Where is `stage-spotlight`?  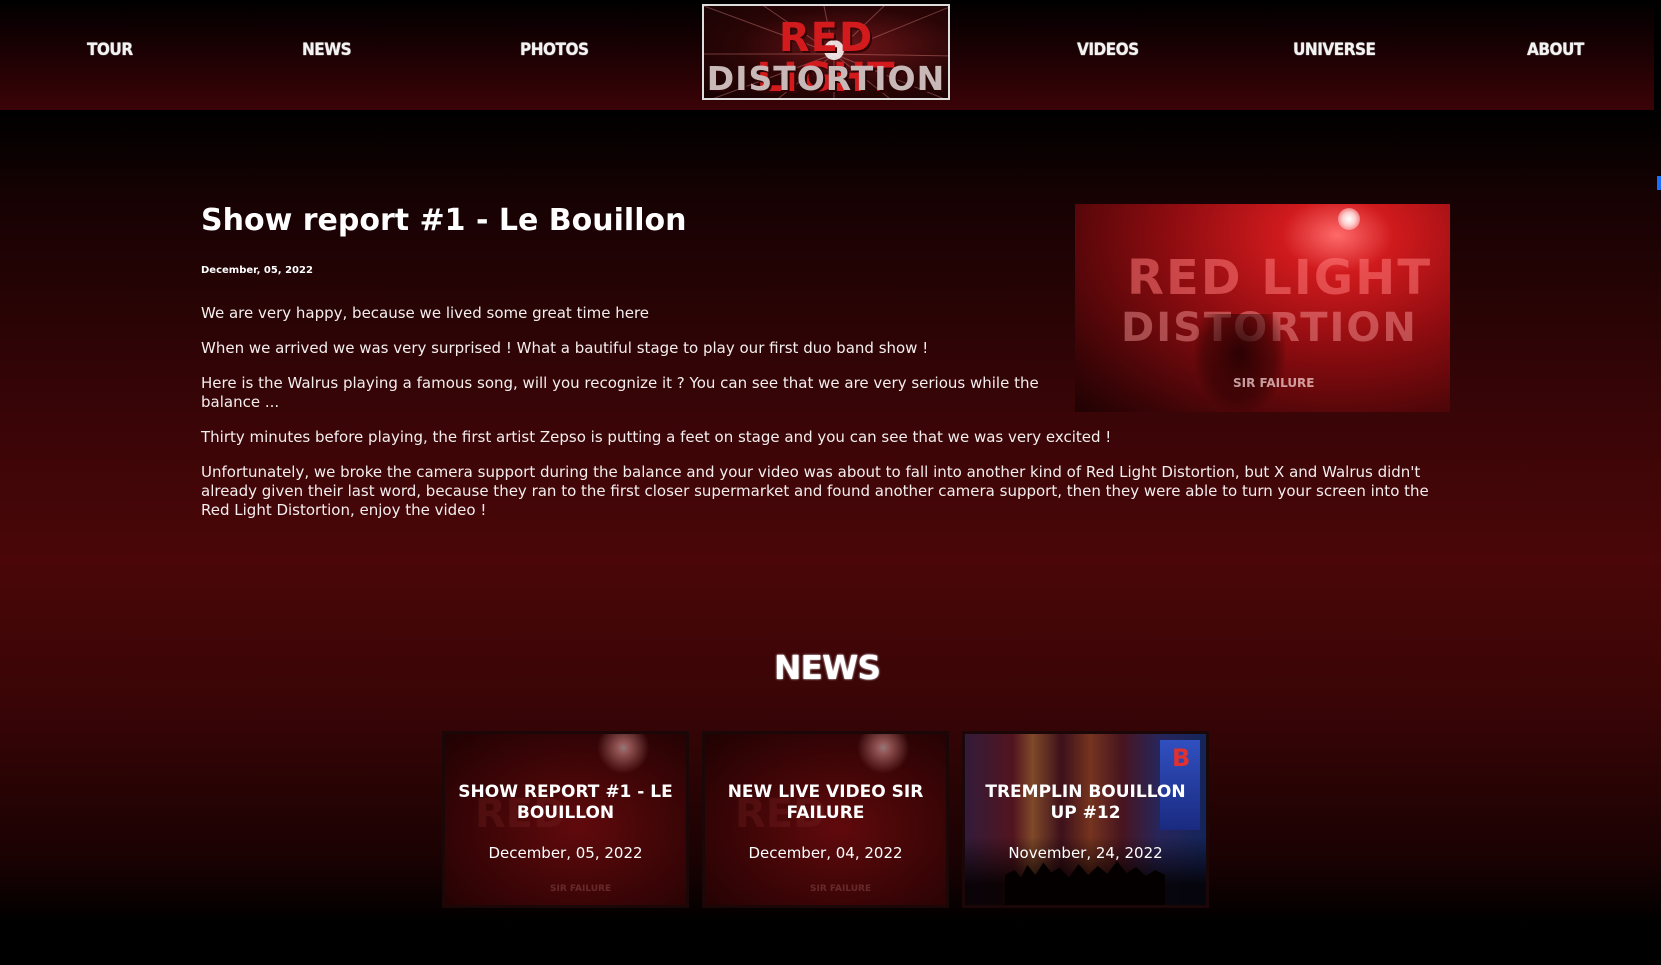 stage-spotlight is located at coordinates (1349, 219).